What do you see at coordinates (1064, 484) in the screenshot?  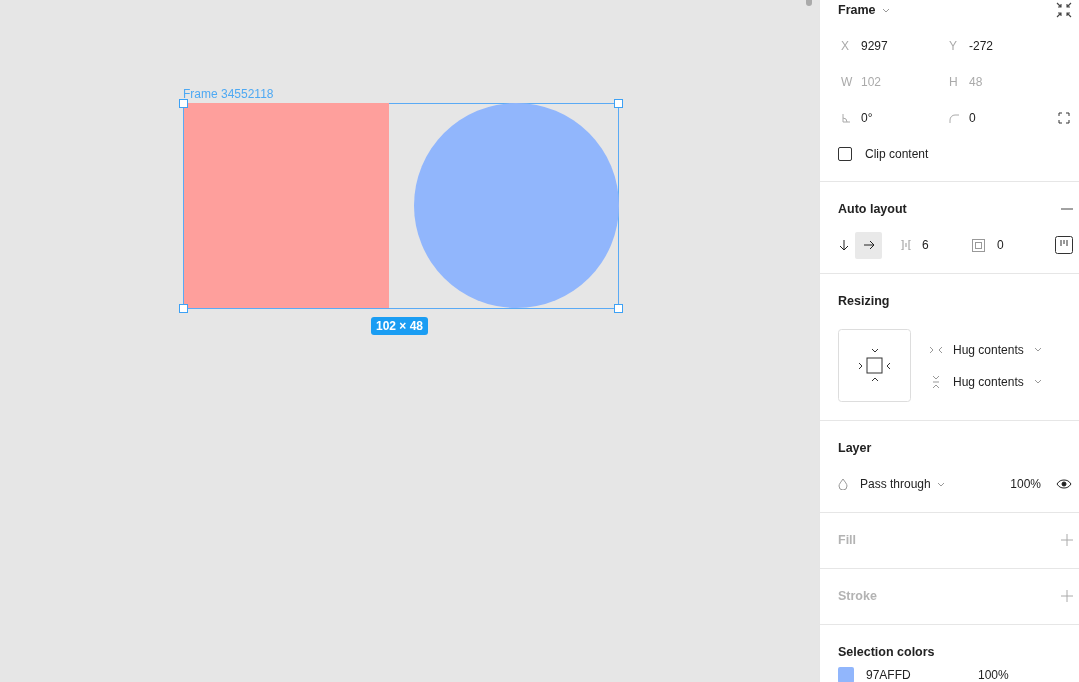 I see `eye-icon` at bounding box center [1064, 484].